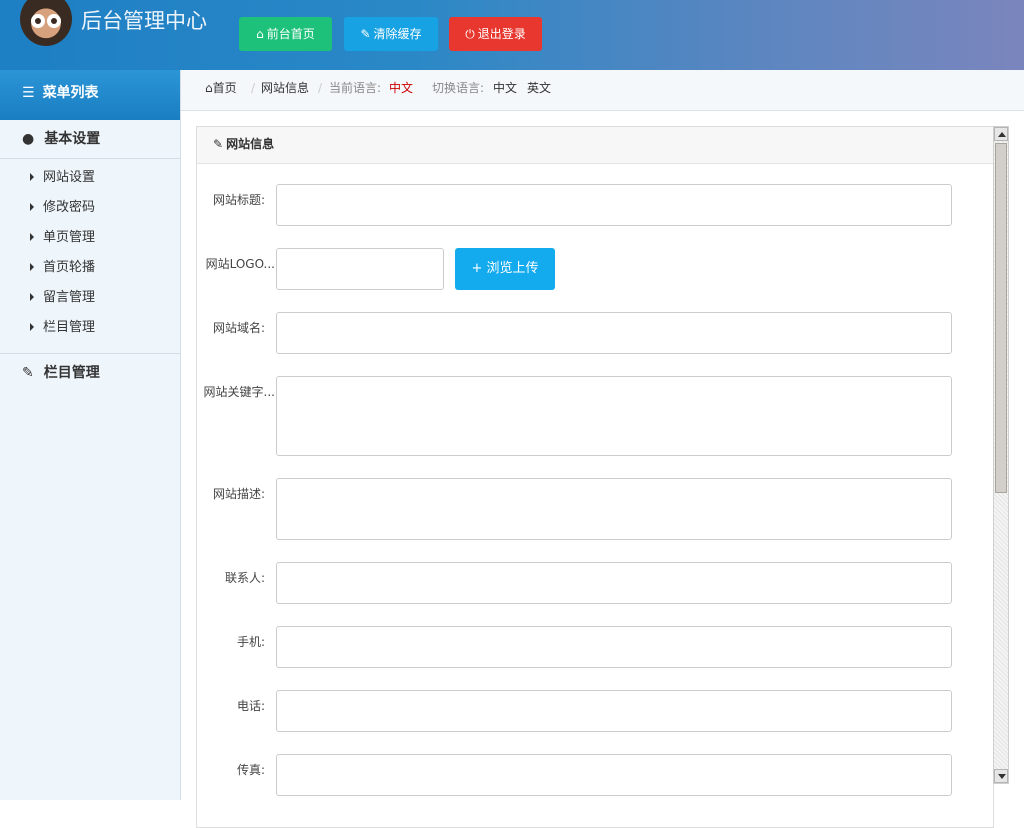 This screenshot has width=1024, height=828. Describe the element at coordinates (90, 238) in the screenshot. I see `sidebar-item-single-pages: 单页管理` at that location.